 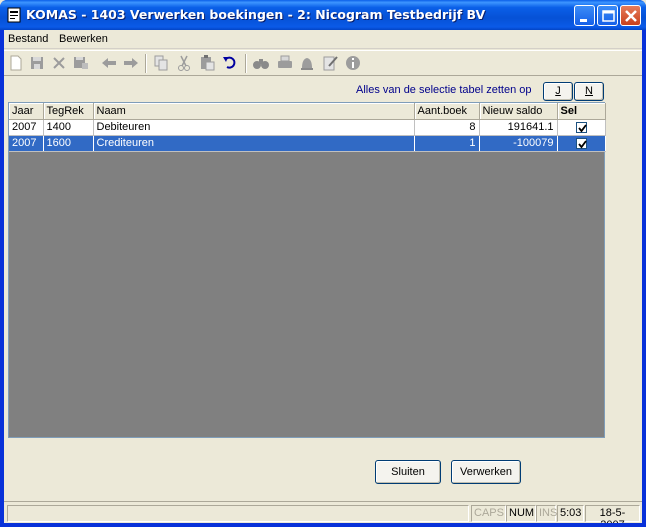 I want to click on close-window-button, so click(x=630, y=15).